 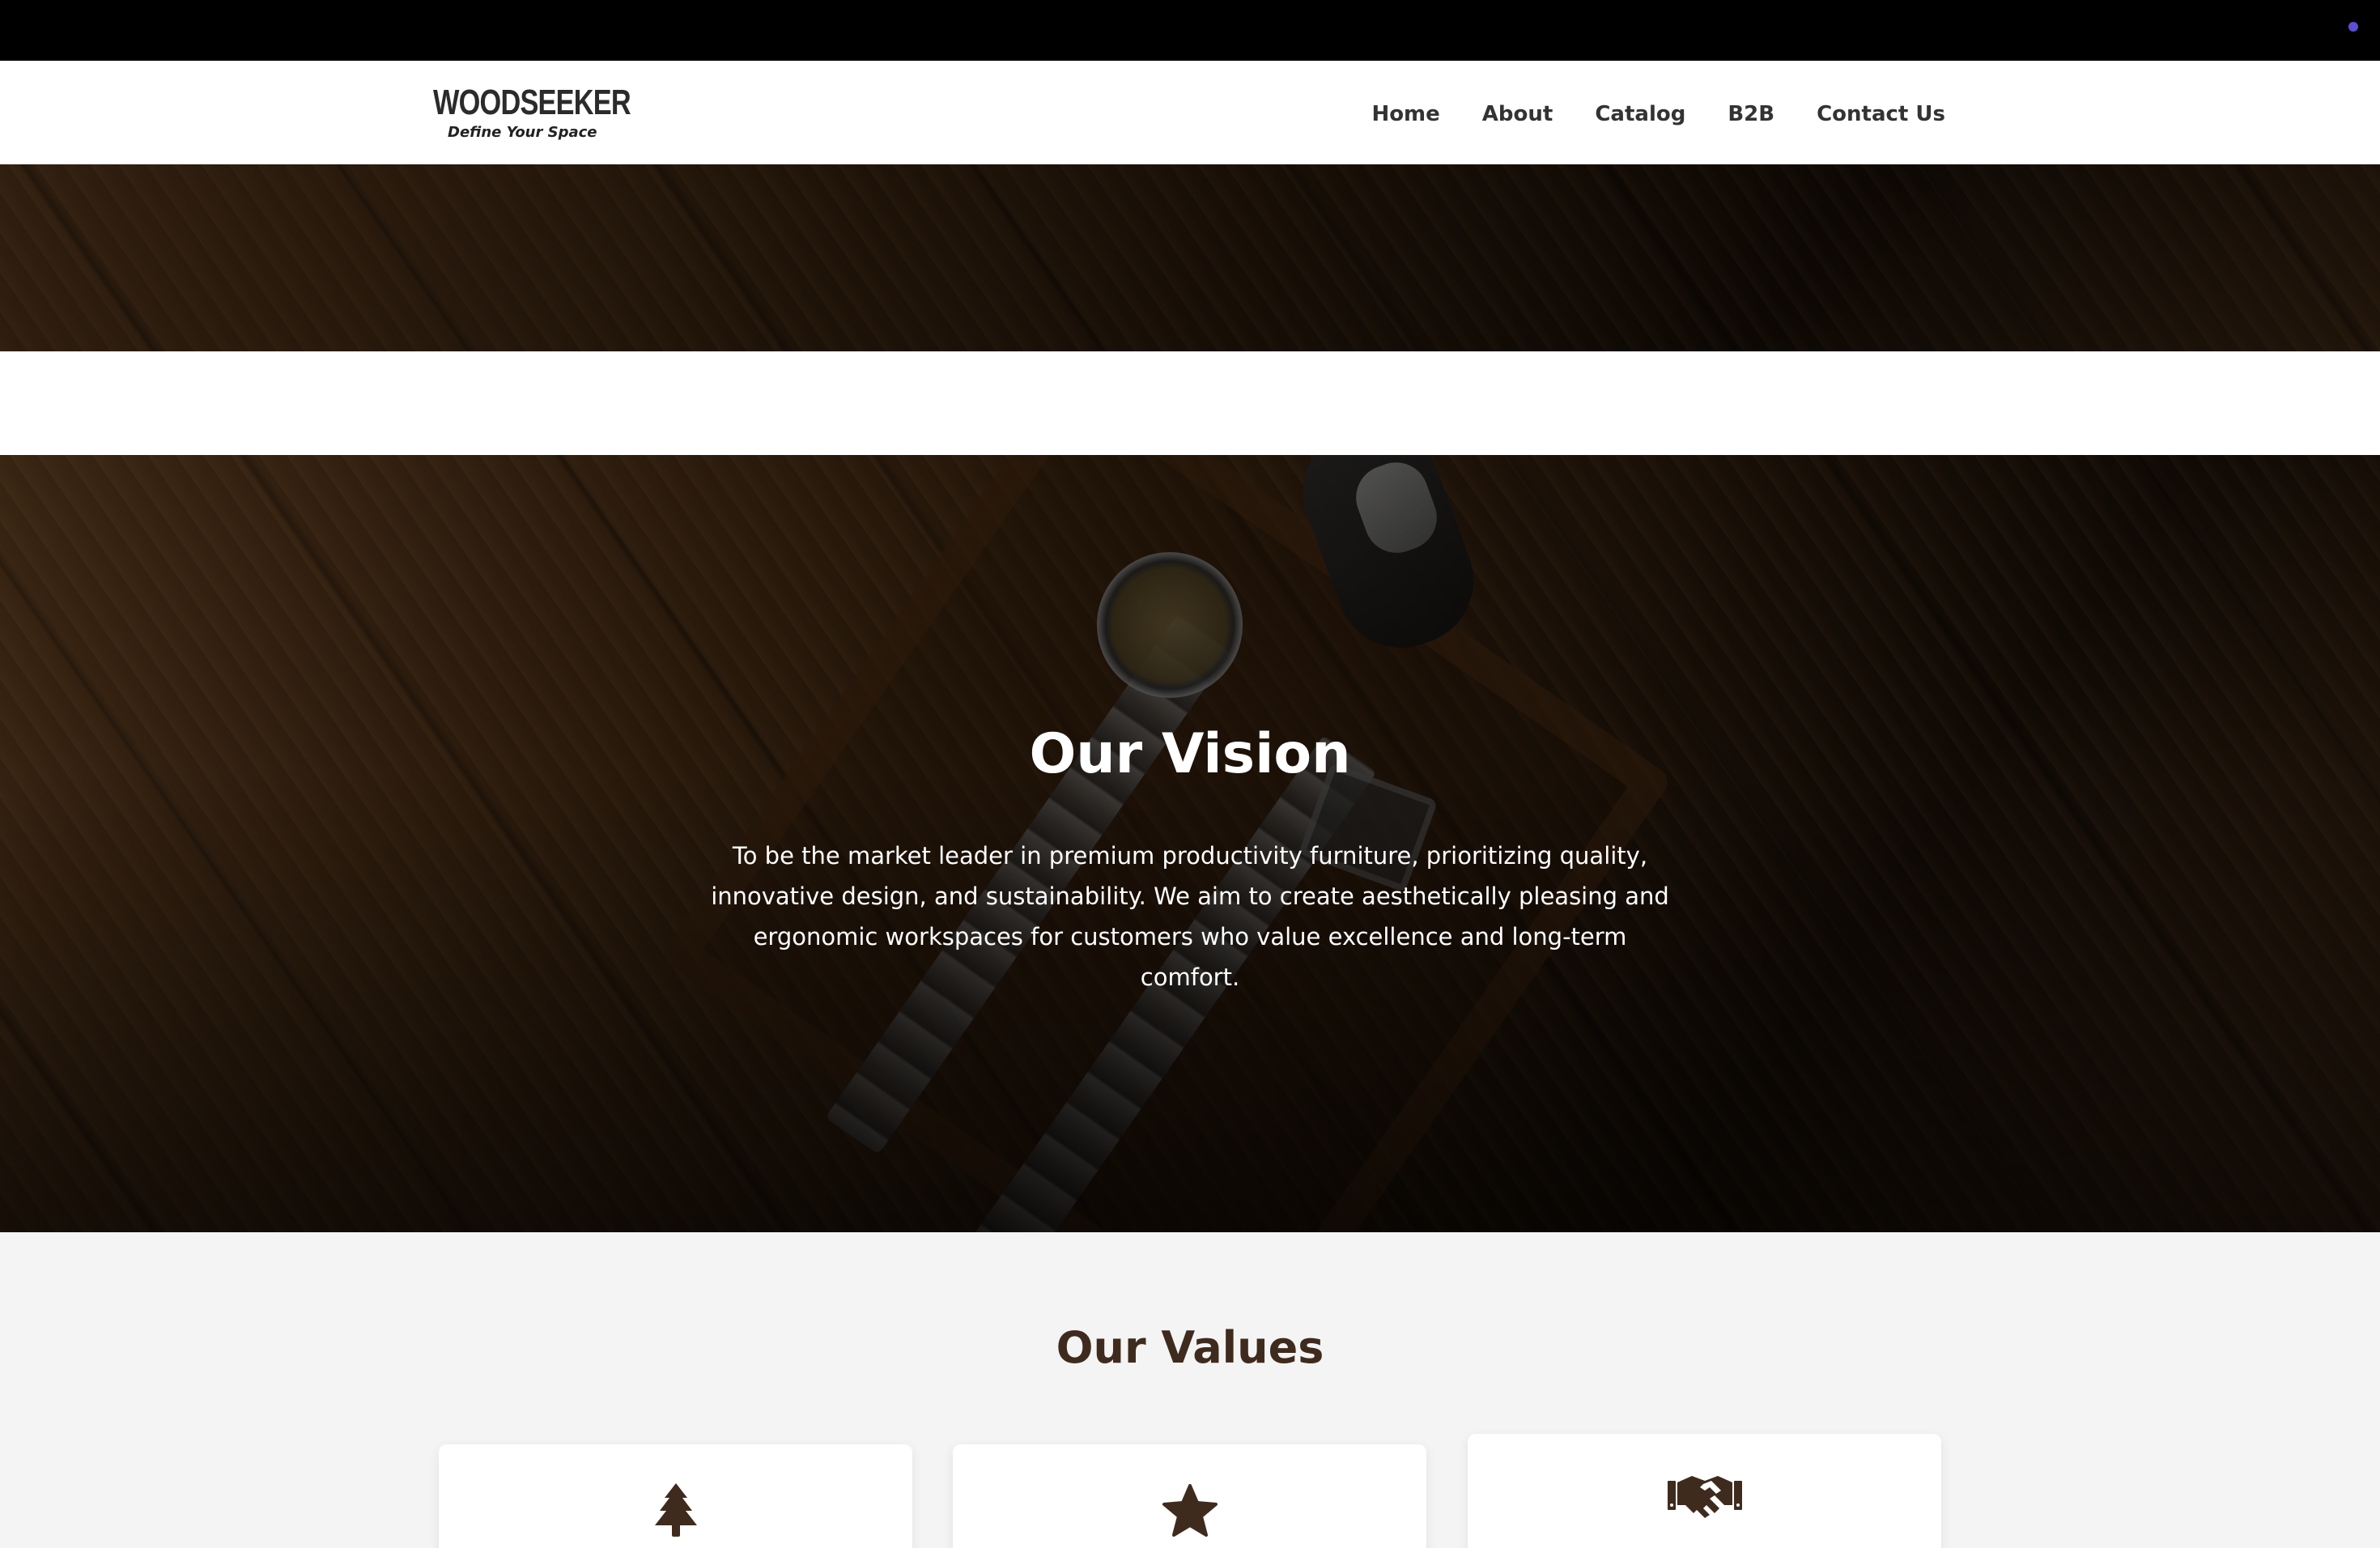 I want to click on hero-image-strip, so click(x=1190, y=257).